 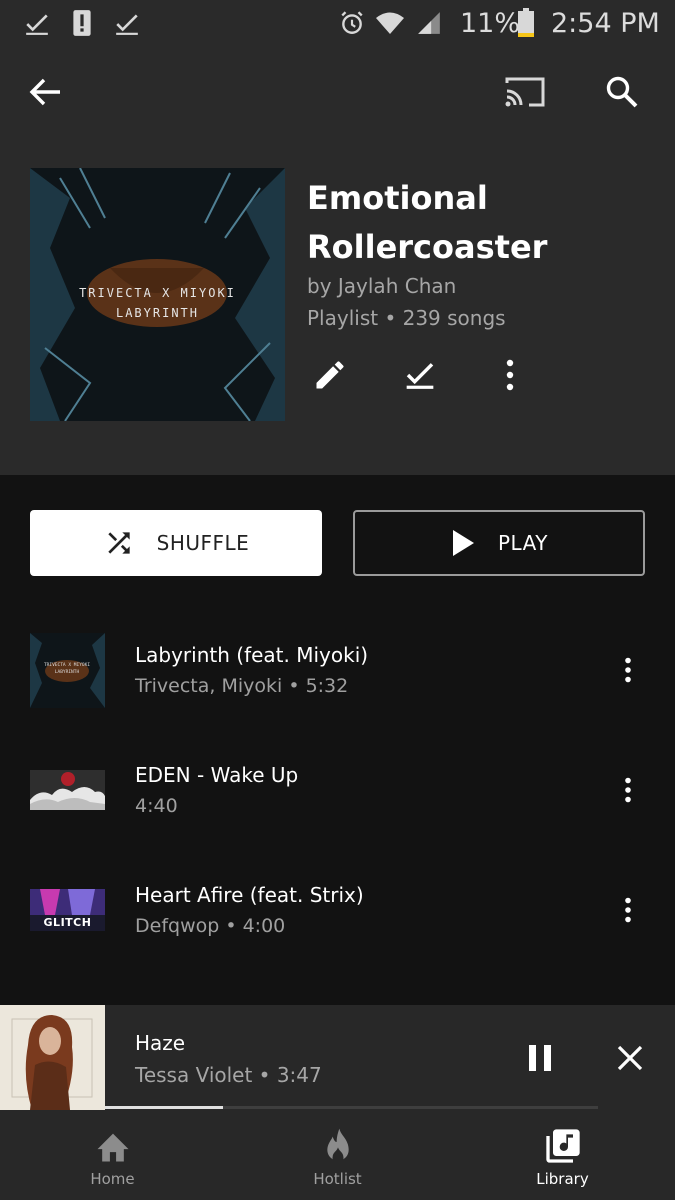 I want to click on download-check-icon, so click(x=420, y=376).